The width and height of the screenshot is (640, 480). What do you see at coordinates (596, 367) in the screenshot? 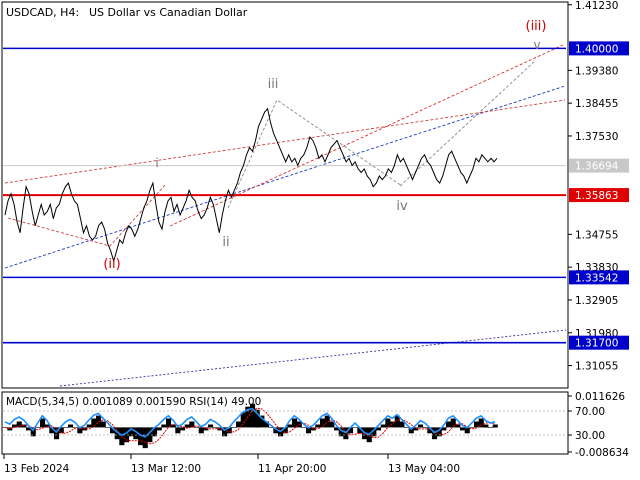
I see `price-tick-label: 1.31055` at bounding box center [596, 367].